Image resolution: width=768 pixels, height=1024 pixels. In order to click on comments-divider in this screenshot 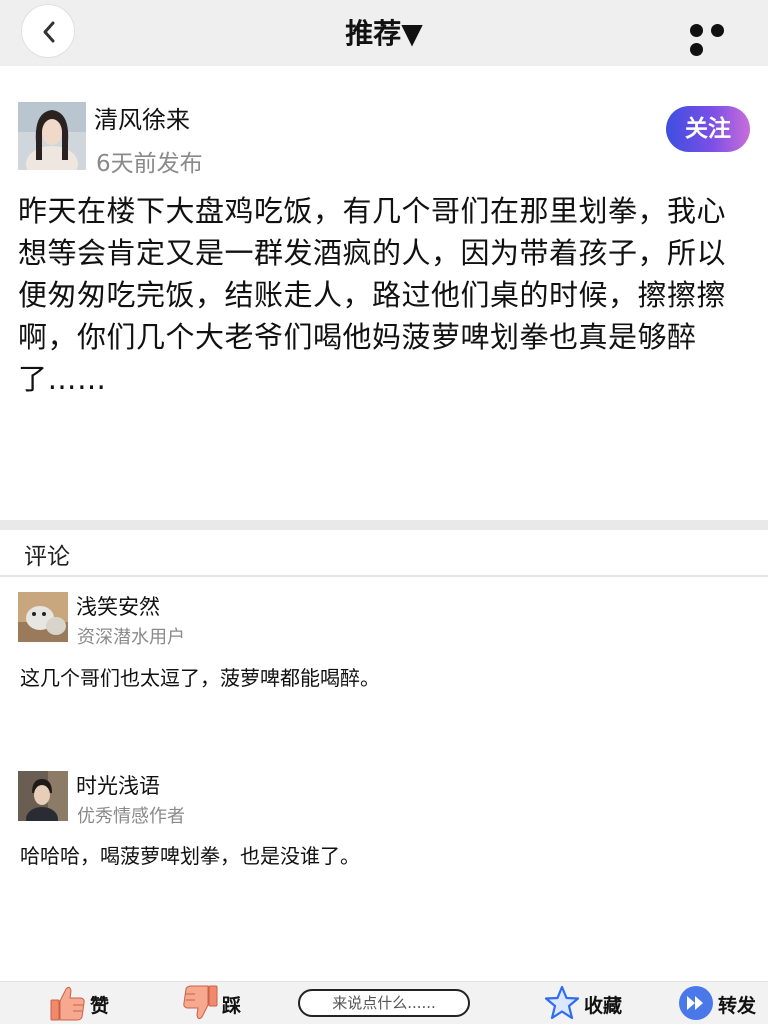, I will do `click(384, 576)`.